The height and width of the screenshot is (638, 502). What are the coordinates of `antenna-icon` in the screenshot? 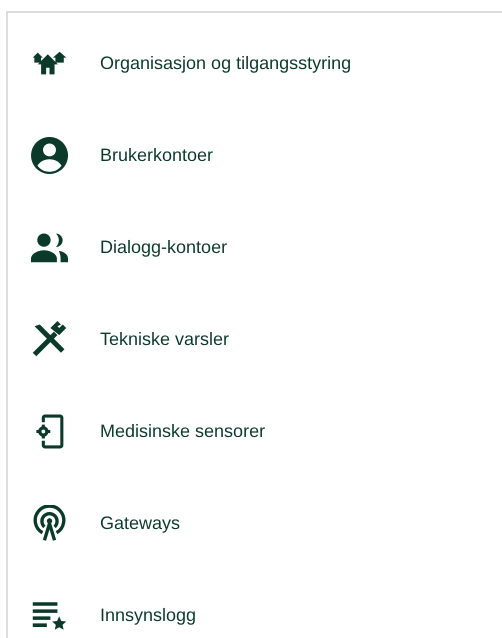 It's located at (49, 523).